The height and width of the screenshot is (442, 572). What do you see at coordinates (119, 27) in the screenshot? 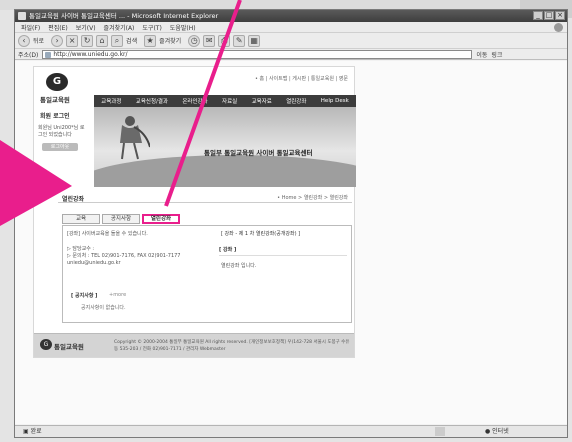
I see `menu-favorites: 즐겨찾기(A)` at bounding box center [119, 27].